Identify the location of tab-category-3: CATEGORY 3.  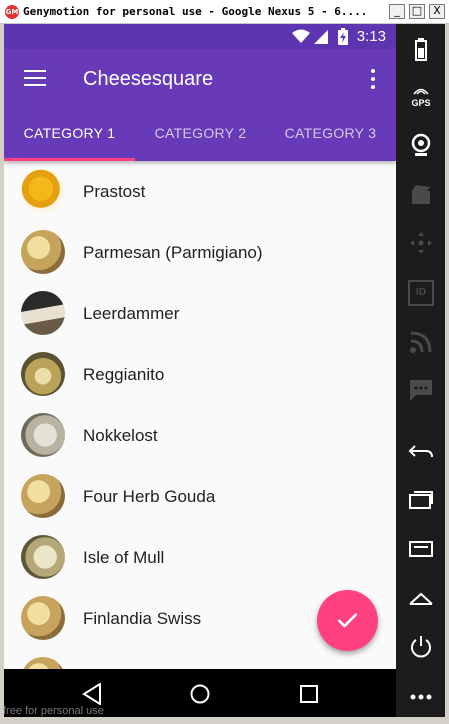
(330, 133).